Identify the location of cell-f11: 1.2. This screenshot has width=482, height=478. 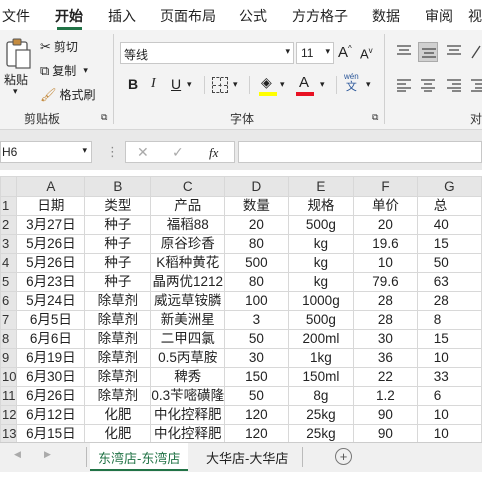
(385, 396).